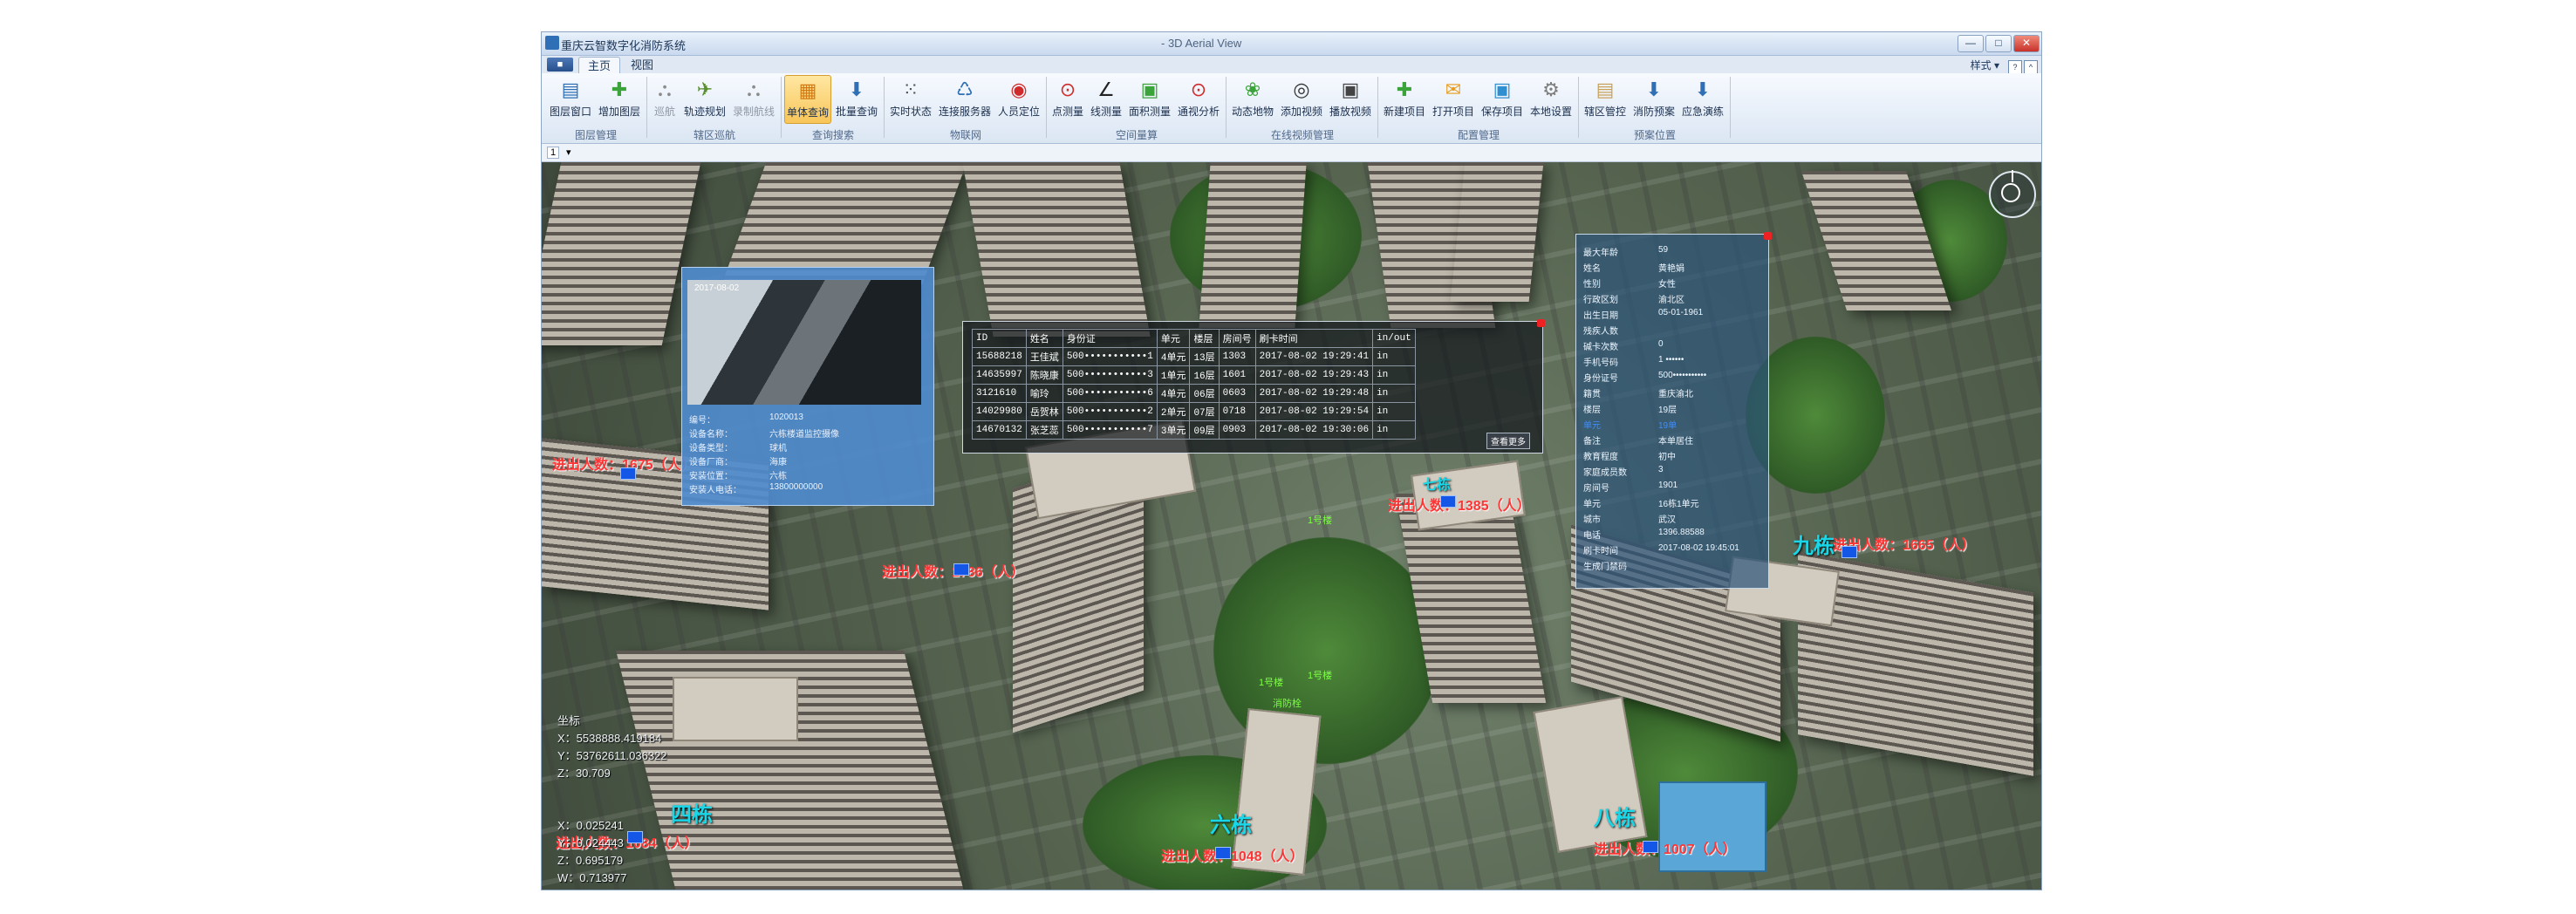  I want to click on table-header-cell: 单元, so click(1173, 338).